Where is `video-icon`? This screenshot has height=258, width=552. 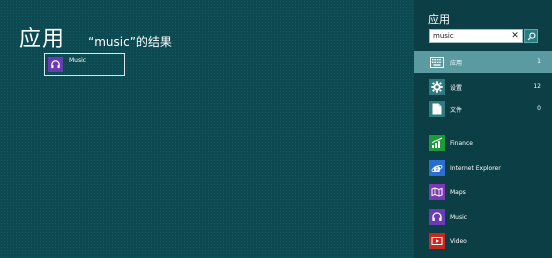 video-icon is located at coordinates (437, 241).